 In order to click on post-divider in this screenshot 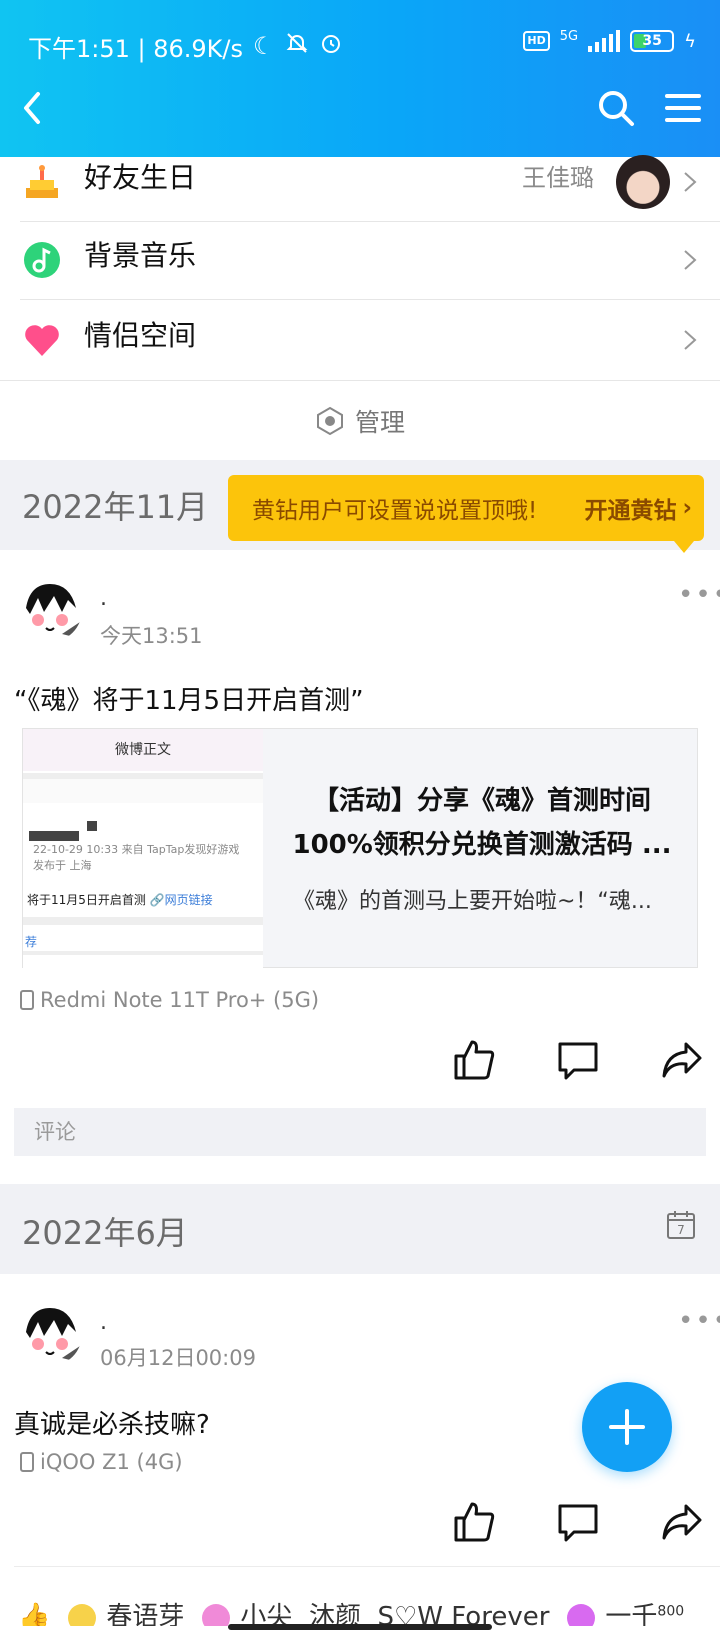, I will do `click(367, 1566)`.